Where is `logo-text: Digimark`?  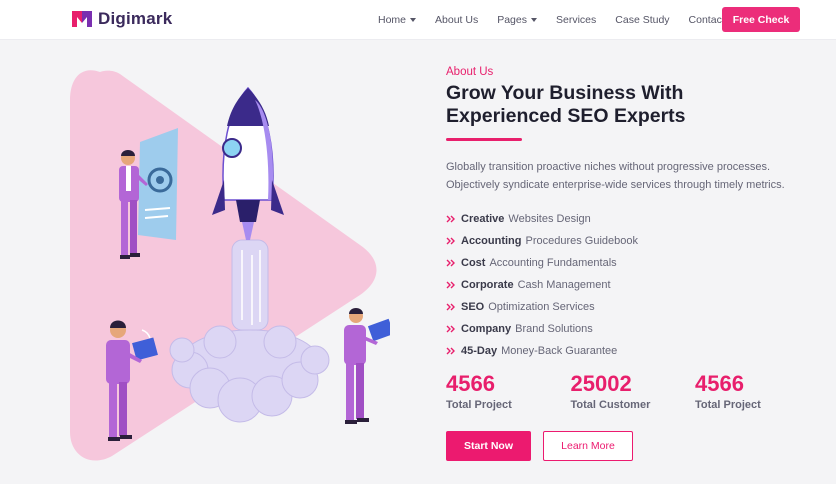
logo-text: Digimark is located at coordinates (135, 18).